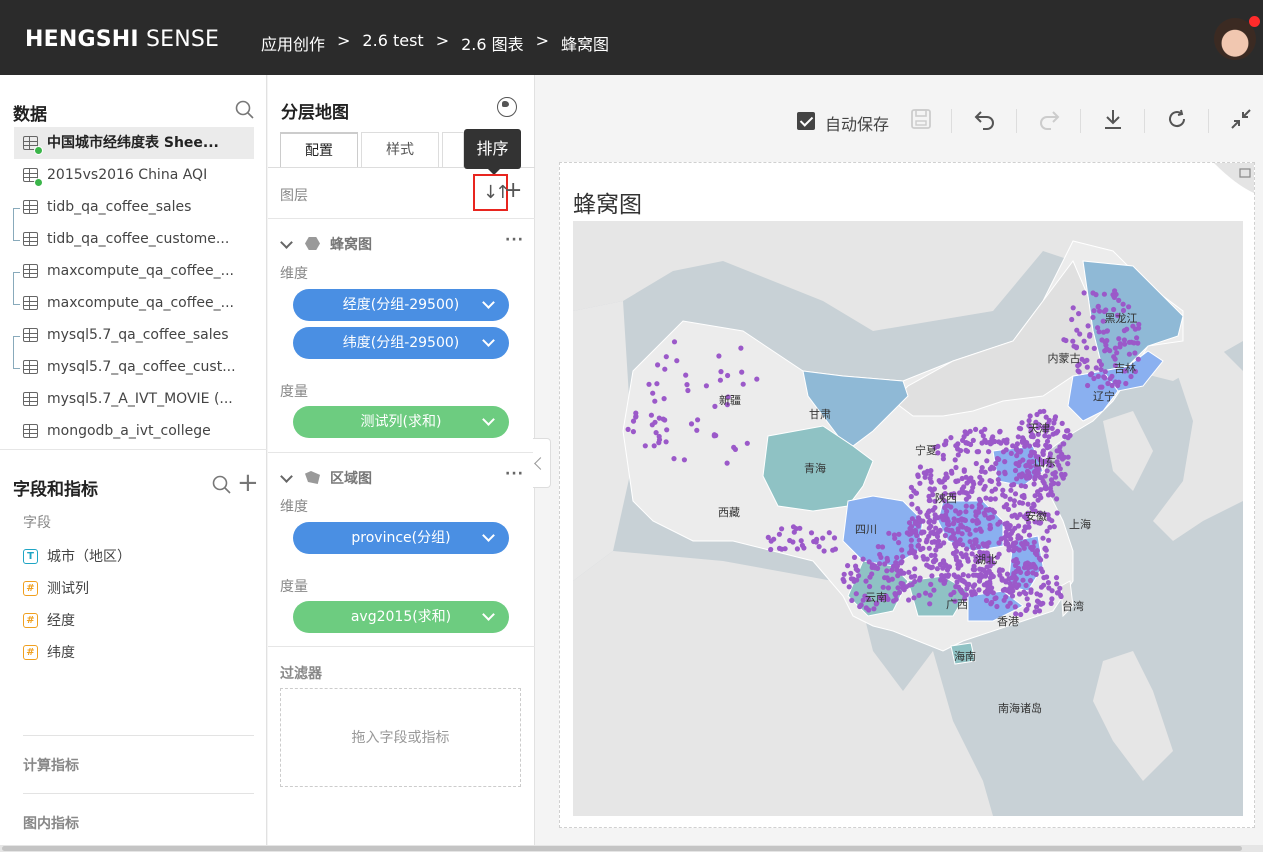 Image resolution: width=1263 pixels, height=852 pixels. I want to click on download-icon, so click(1113, 120).